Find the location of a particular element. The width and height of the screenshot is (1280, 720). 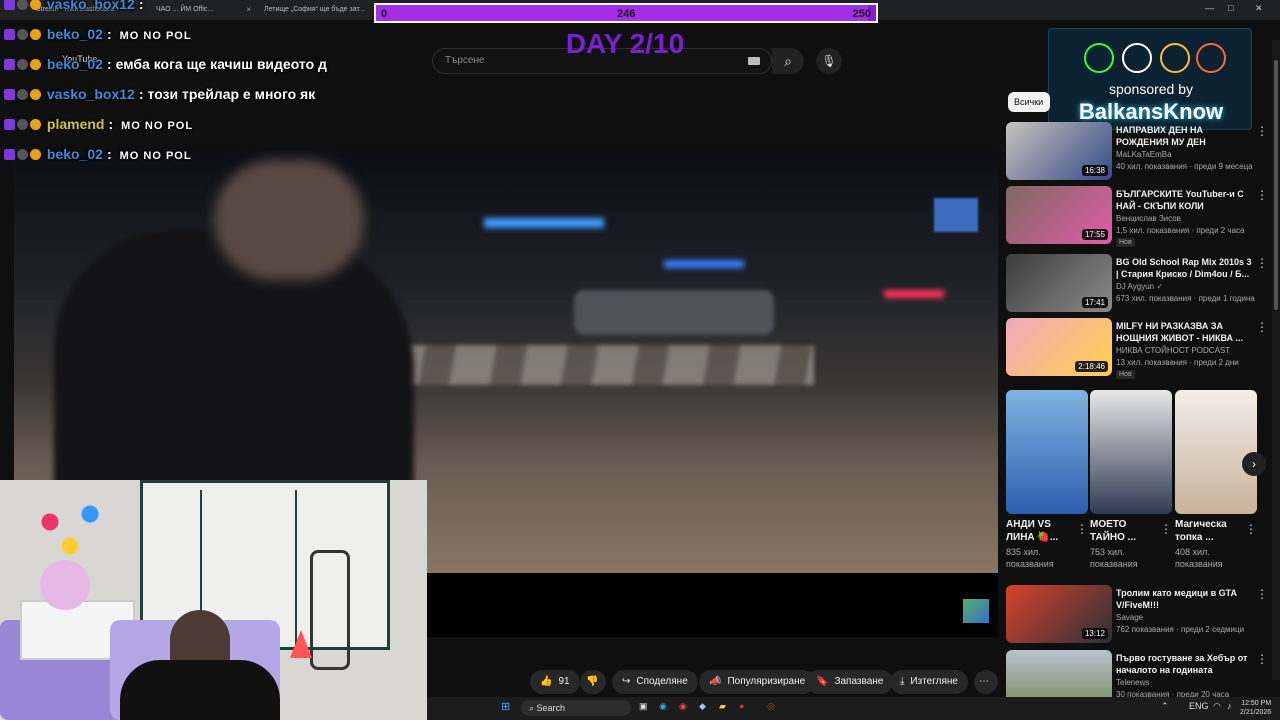

promote-button: 📣 Популяризиране is located at coordinates (757, 682).